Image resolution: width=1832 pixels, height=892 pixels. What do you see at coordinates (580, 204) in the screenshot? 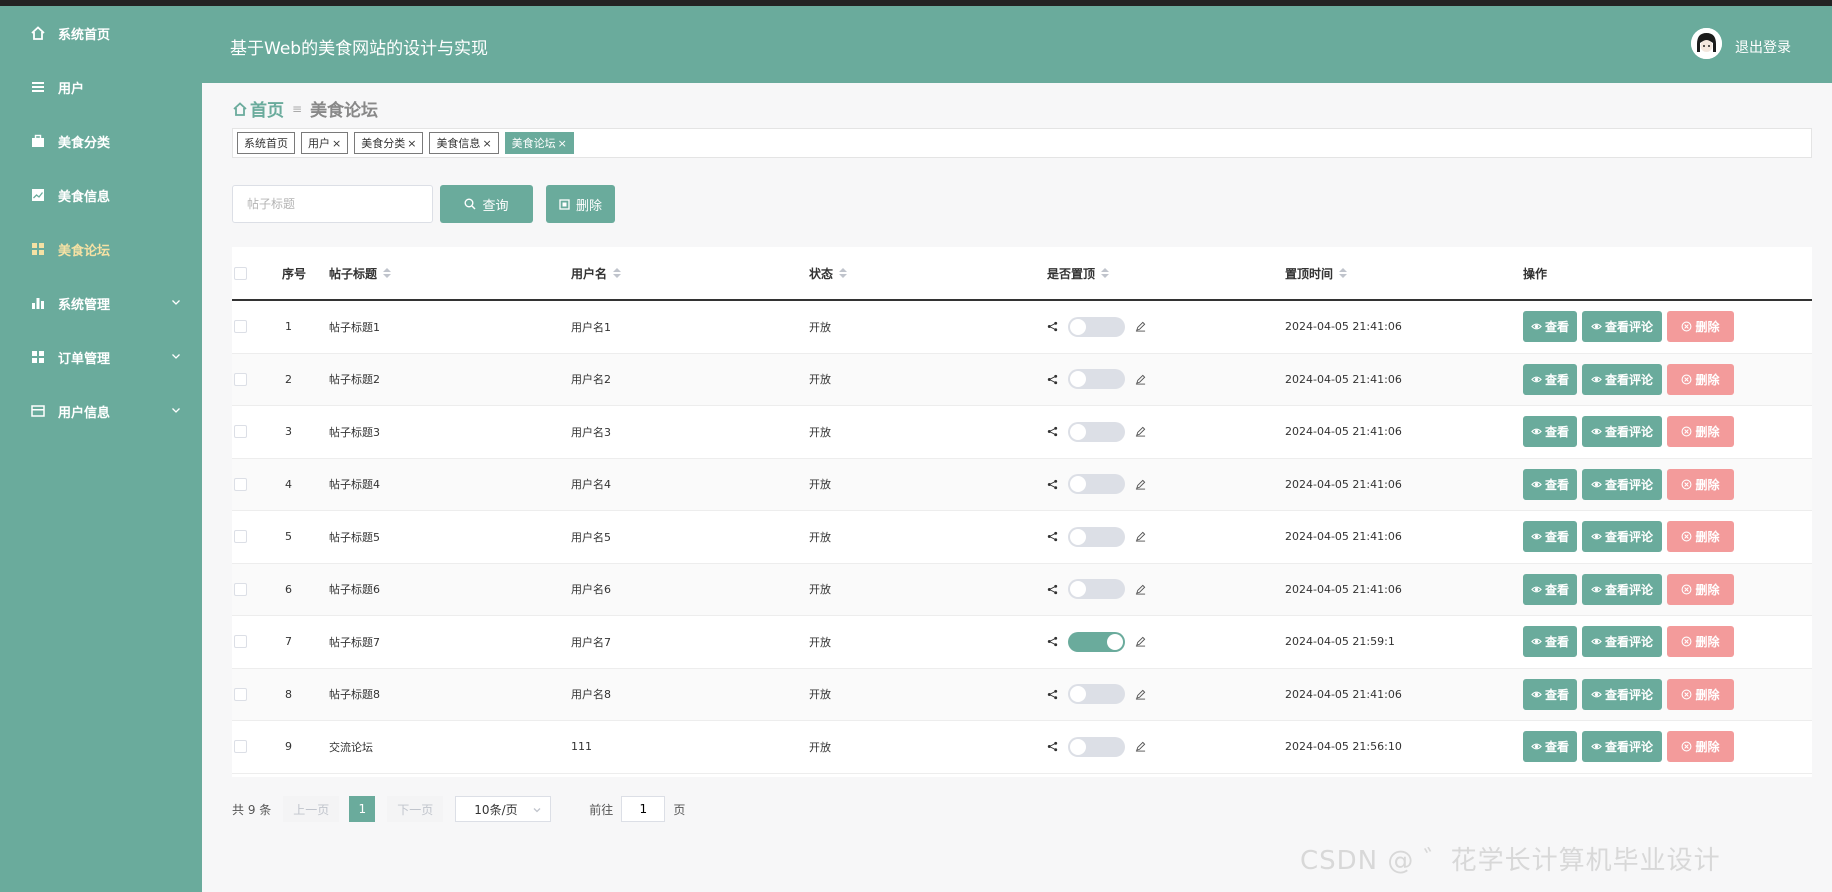
I see `batch-delete-button: 删除` at bounding box center [580, 204].